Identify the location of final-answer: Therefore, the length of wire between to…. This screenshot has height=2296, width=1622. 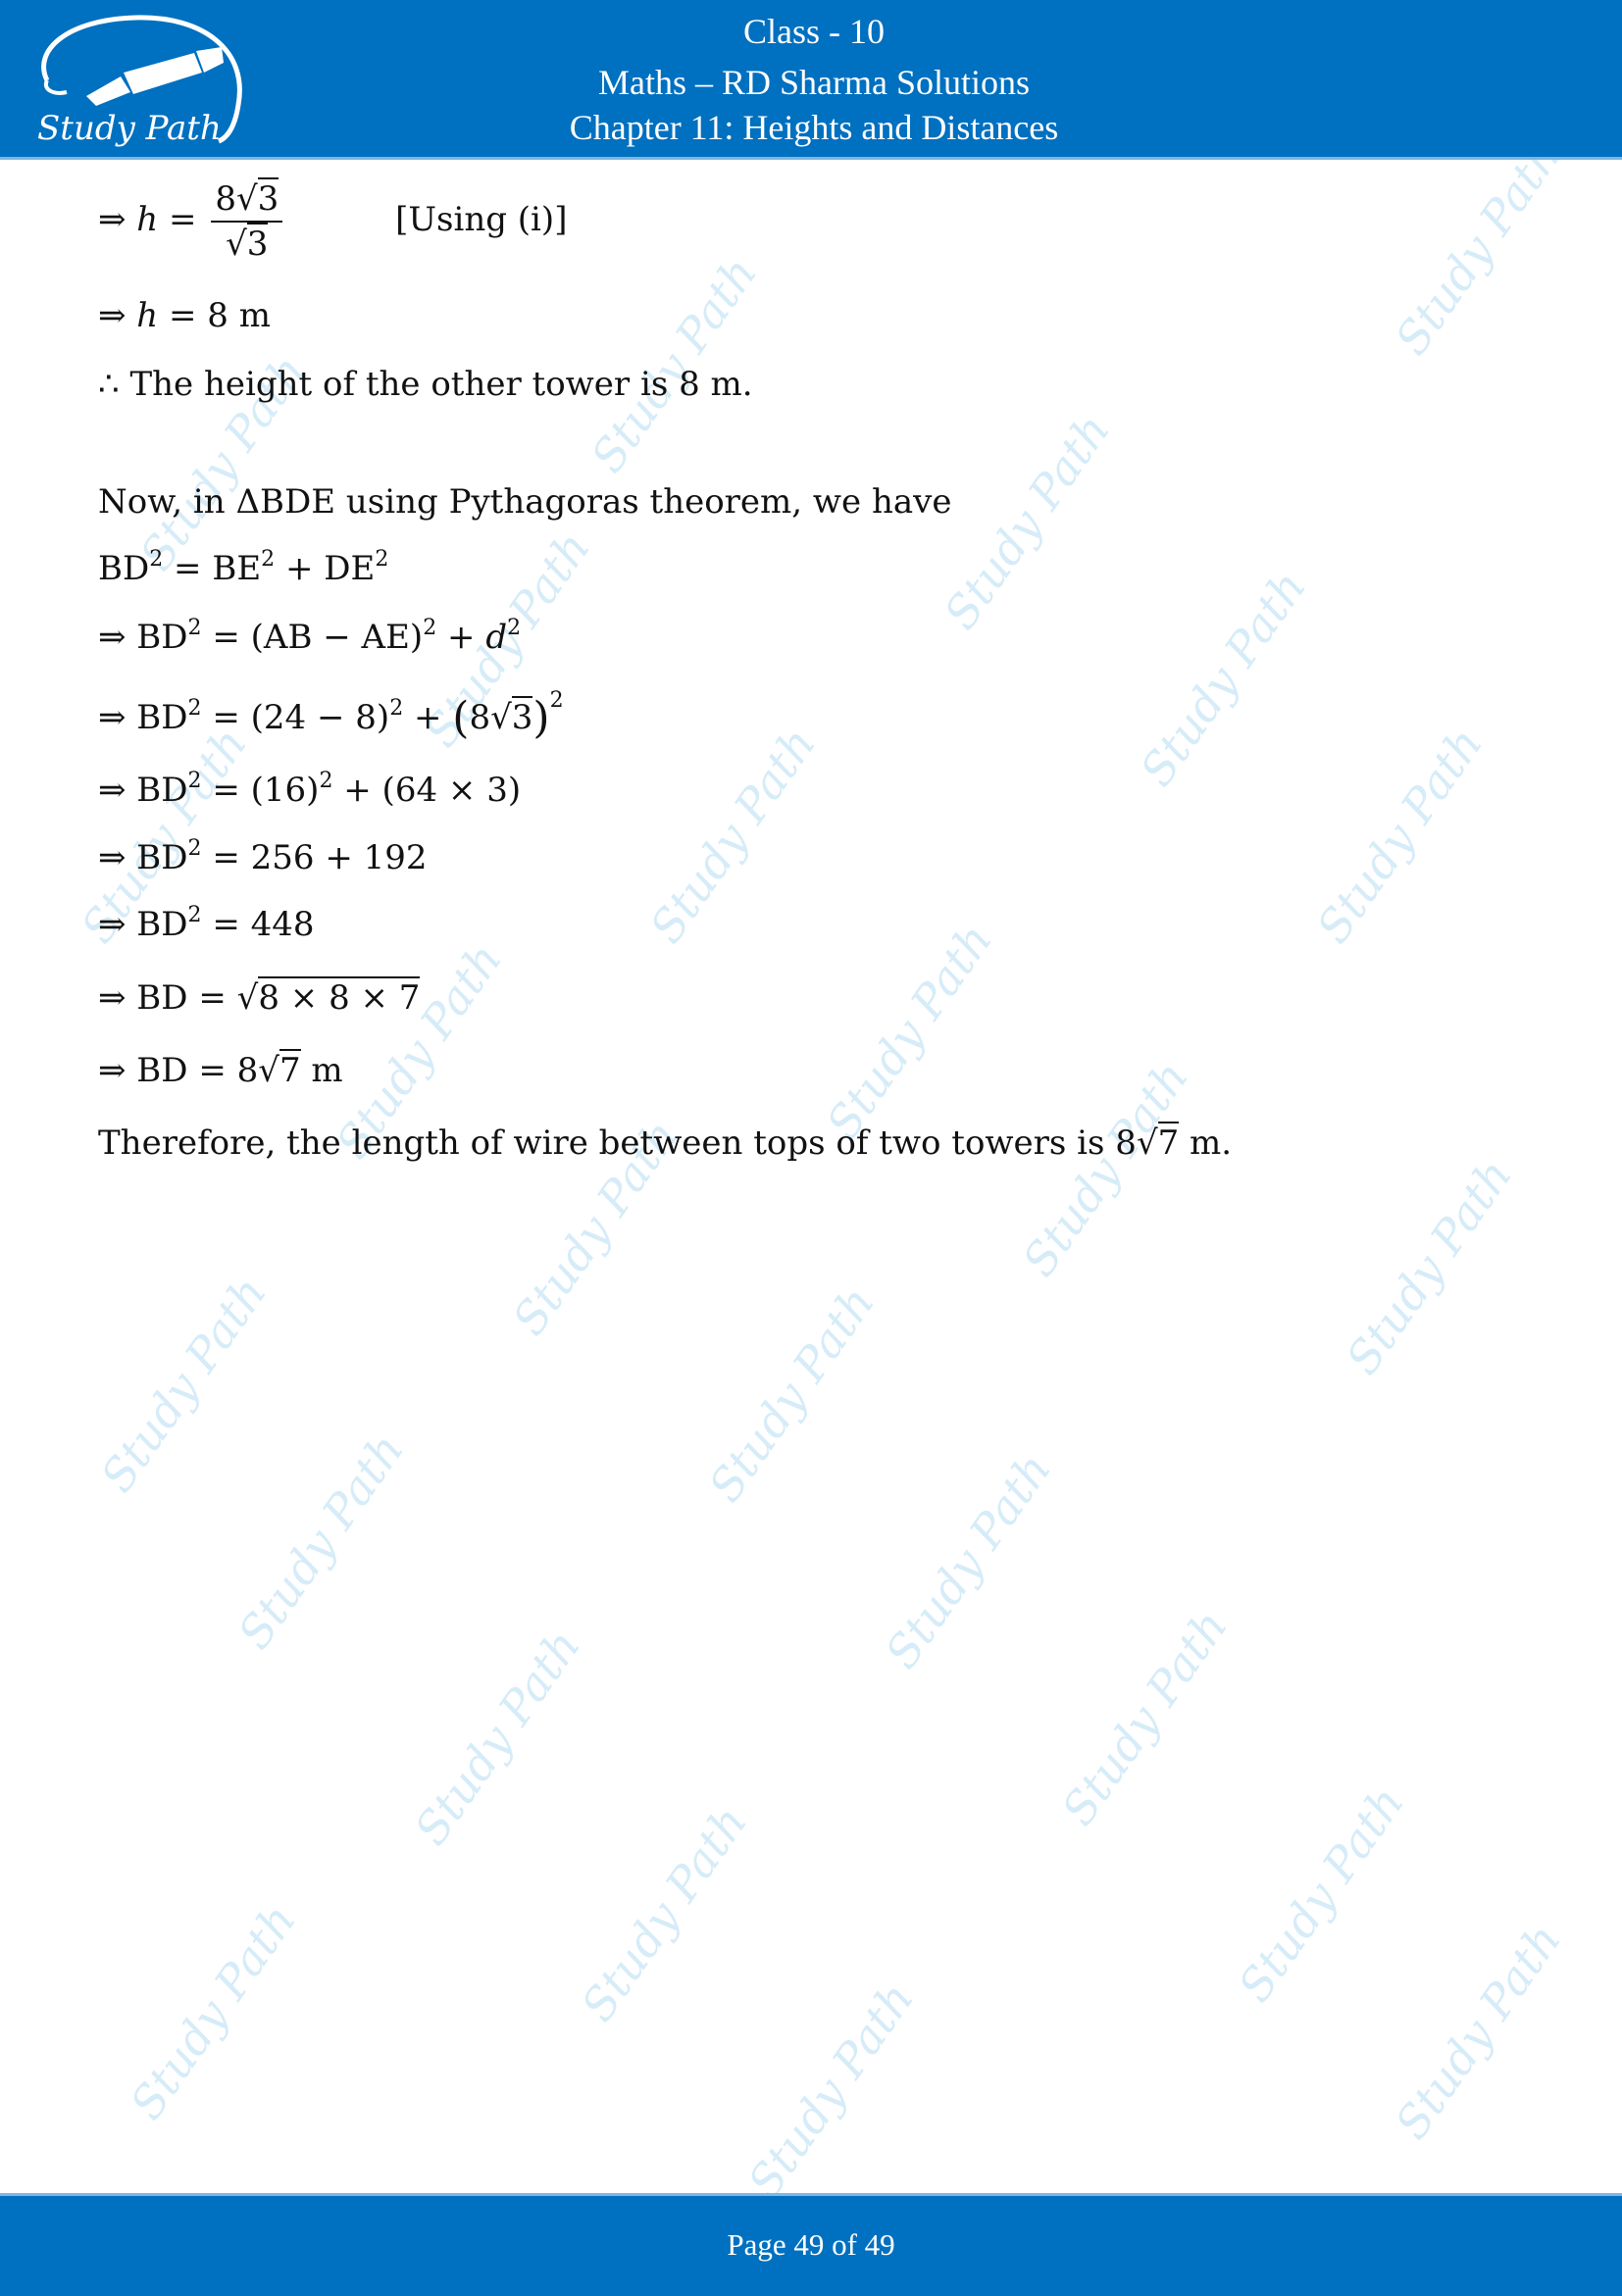
(665, 1142).